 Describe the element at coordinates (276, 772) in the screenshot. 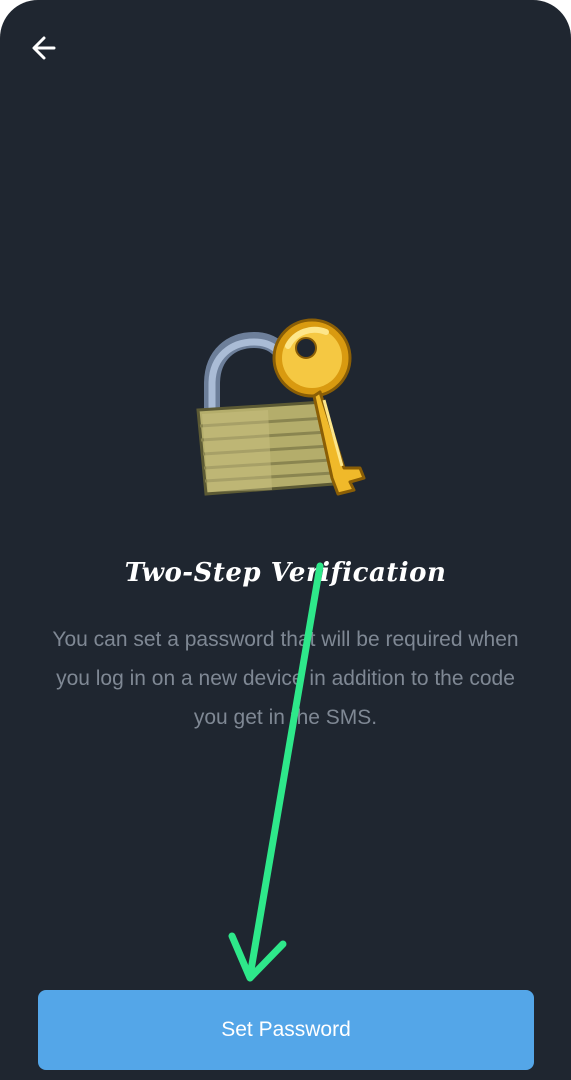

I see `annotation-arrow` at that location.